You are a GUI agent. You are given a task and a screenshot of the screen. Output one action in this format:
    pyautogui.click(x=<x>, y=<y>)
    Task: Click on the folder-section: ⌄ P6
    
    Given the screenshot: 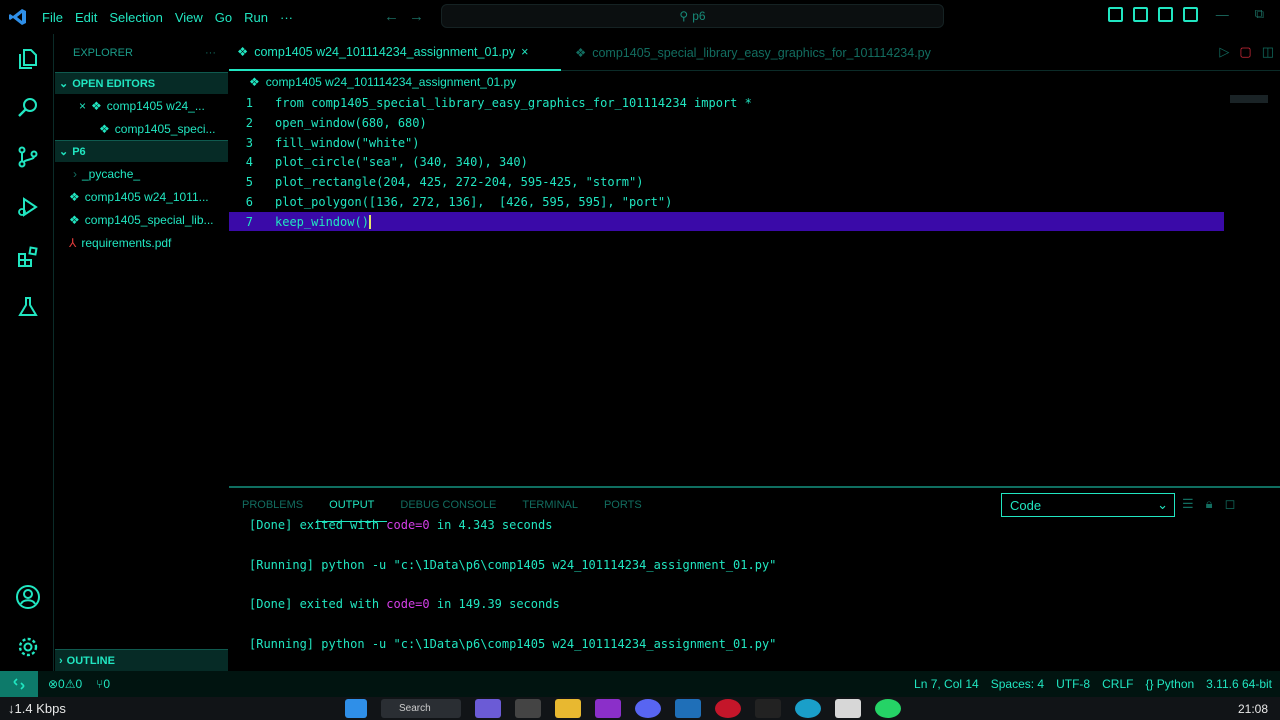 What is the action you would take?
    pyautogui.click(x=141, y=151)
    